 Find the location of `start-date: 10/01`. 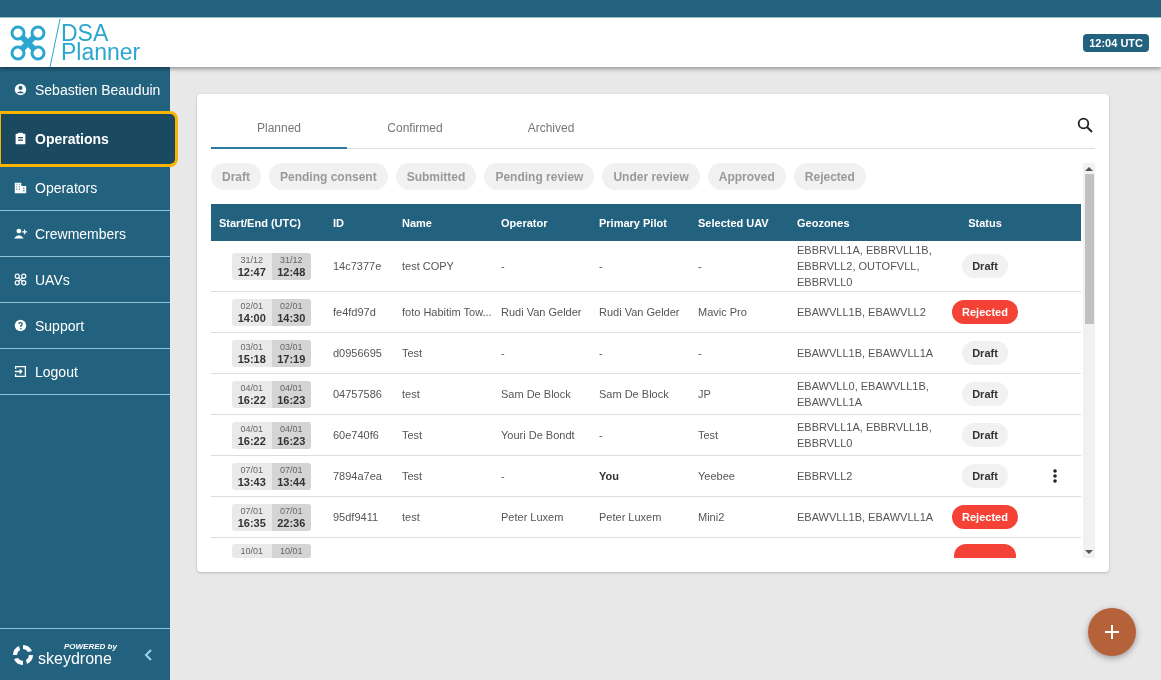

start-date: 10/01 is located at coordinates (251, 551).